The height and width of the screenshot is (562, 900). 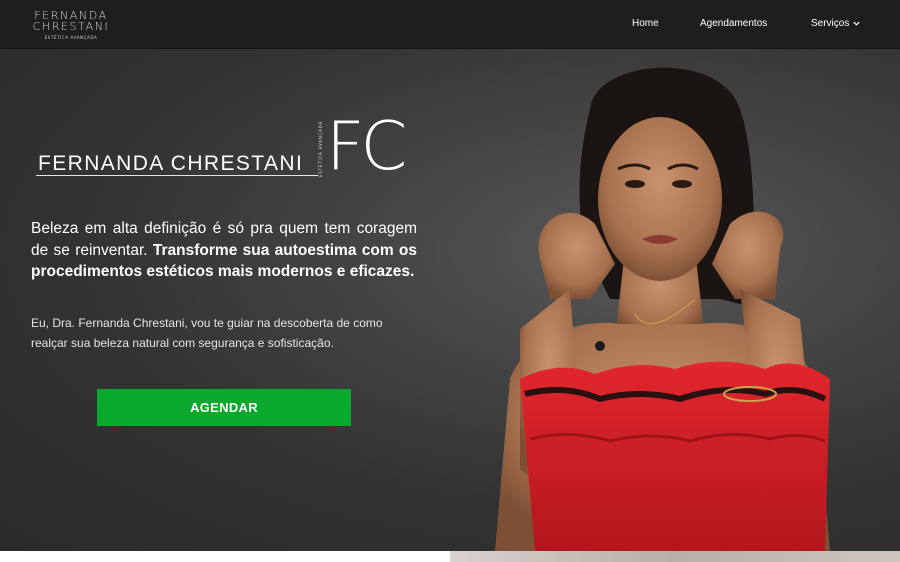 I want to click on logo-line-2: CHRESTANI, so click(x=71, y=26).